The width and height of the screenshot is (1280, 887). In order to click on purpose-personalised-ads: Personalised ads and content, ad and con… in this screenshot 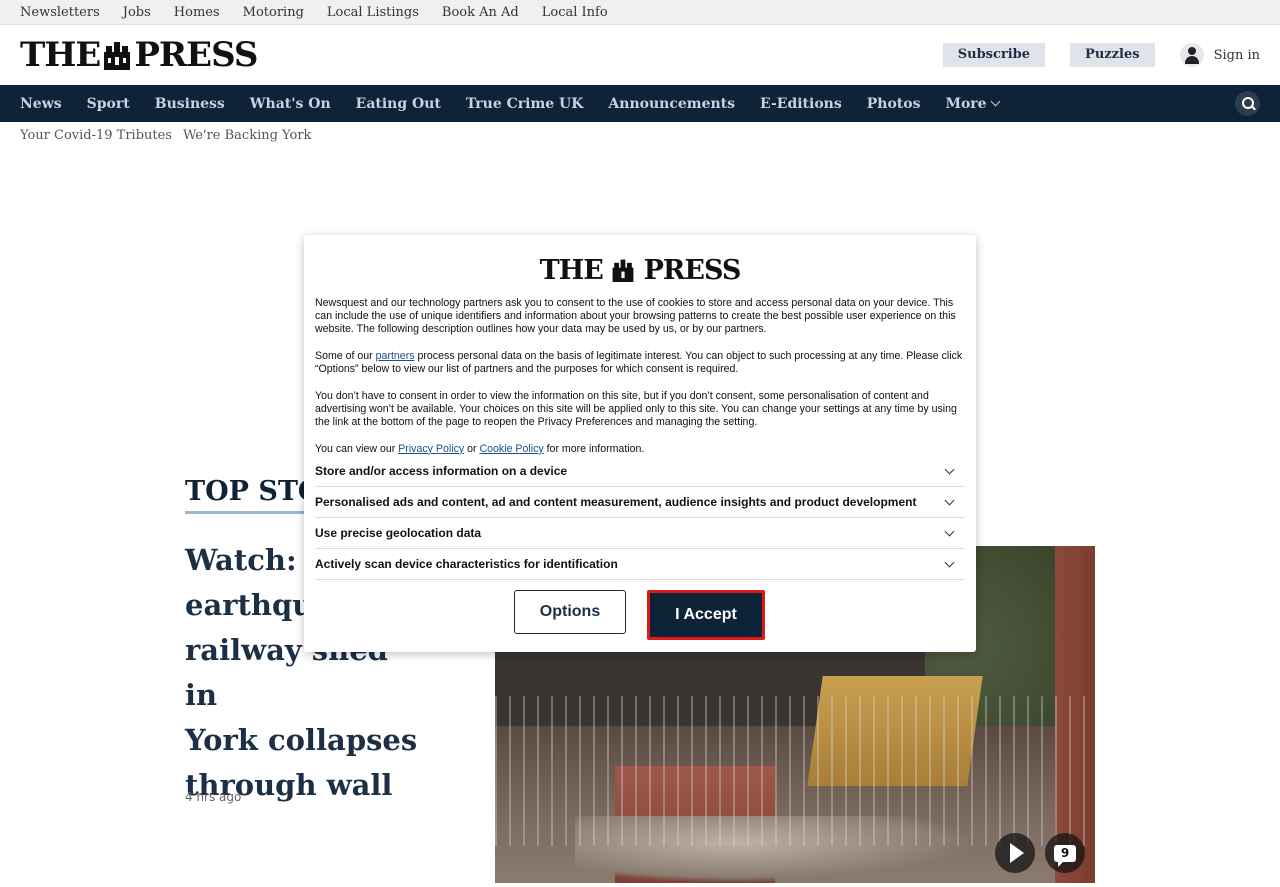, I will do `click(640, 502)`.